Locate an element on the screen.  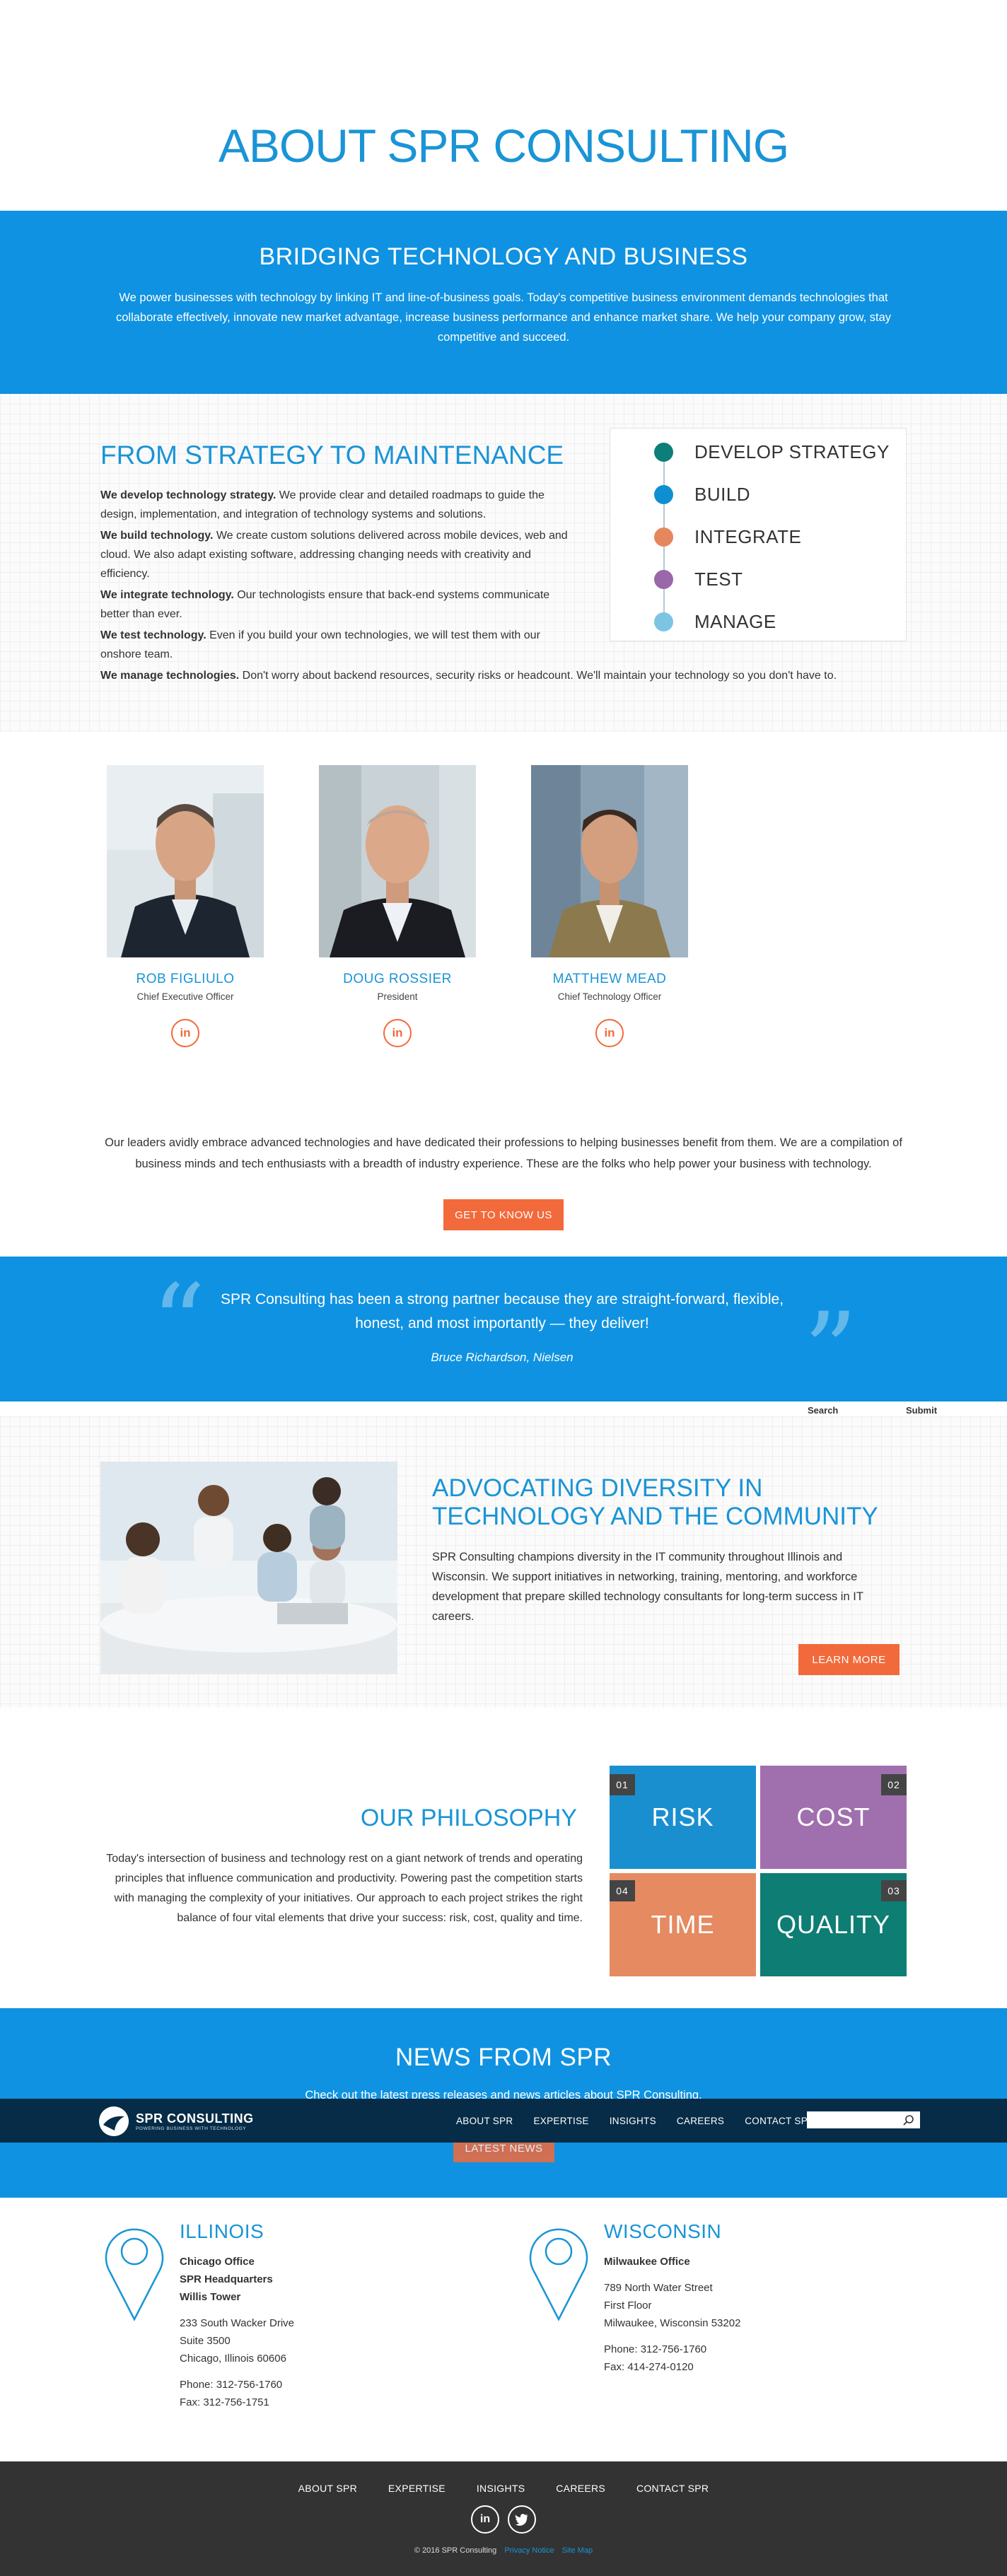
philosophy-heading: OUR PHILOSOPHY is located at coordinates (468, 1818).